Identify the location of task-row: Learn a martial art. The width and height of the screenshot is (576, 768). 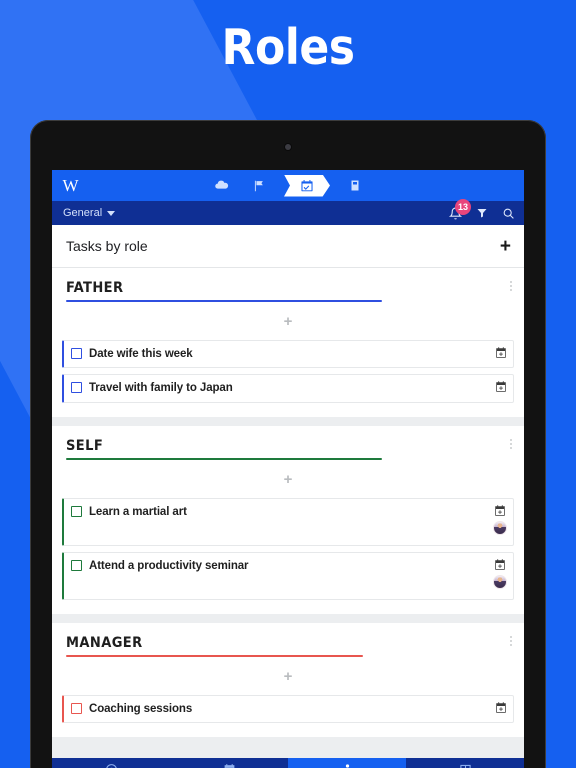
(288, 521).